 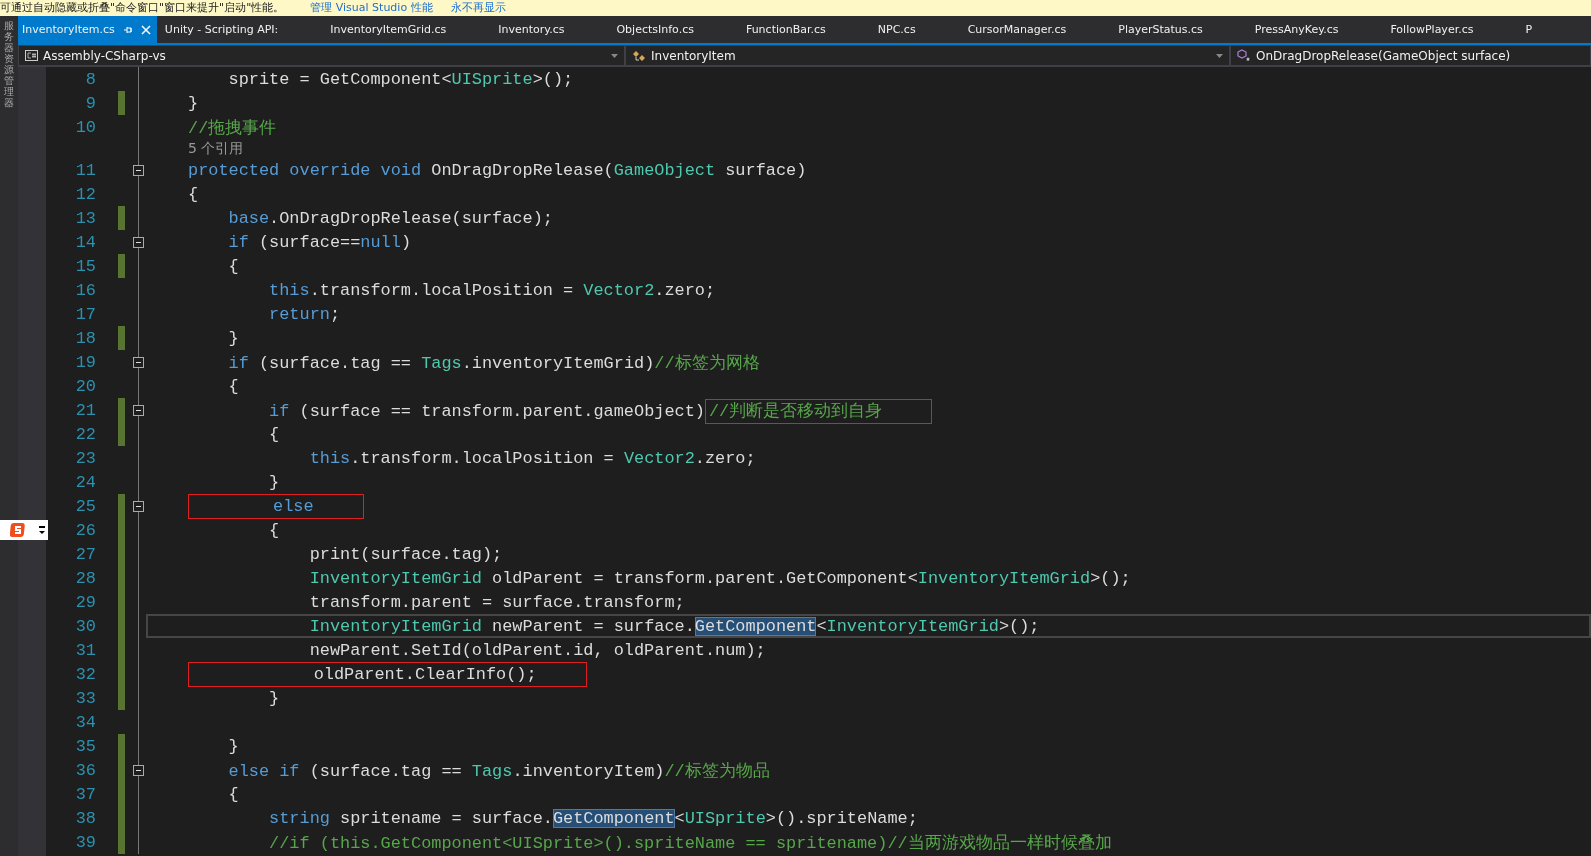 I want to click on code-line: if (surface == transform.parent.gameObject) //判断是否移动到自身, so click(x=560, y=410).